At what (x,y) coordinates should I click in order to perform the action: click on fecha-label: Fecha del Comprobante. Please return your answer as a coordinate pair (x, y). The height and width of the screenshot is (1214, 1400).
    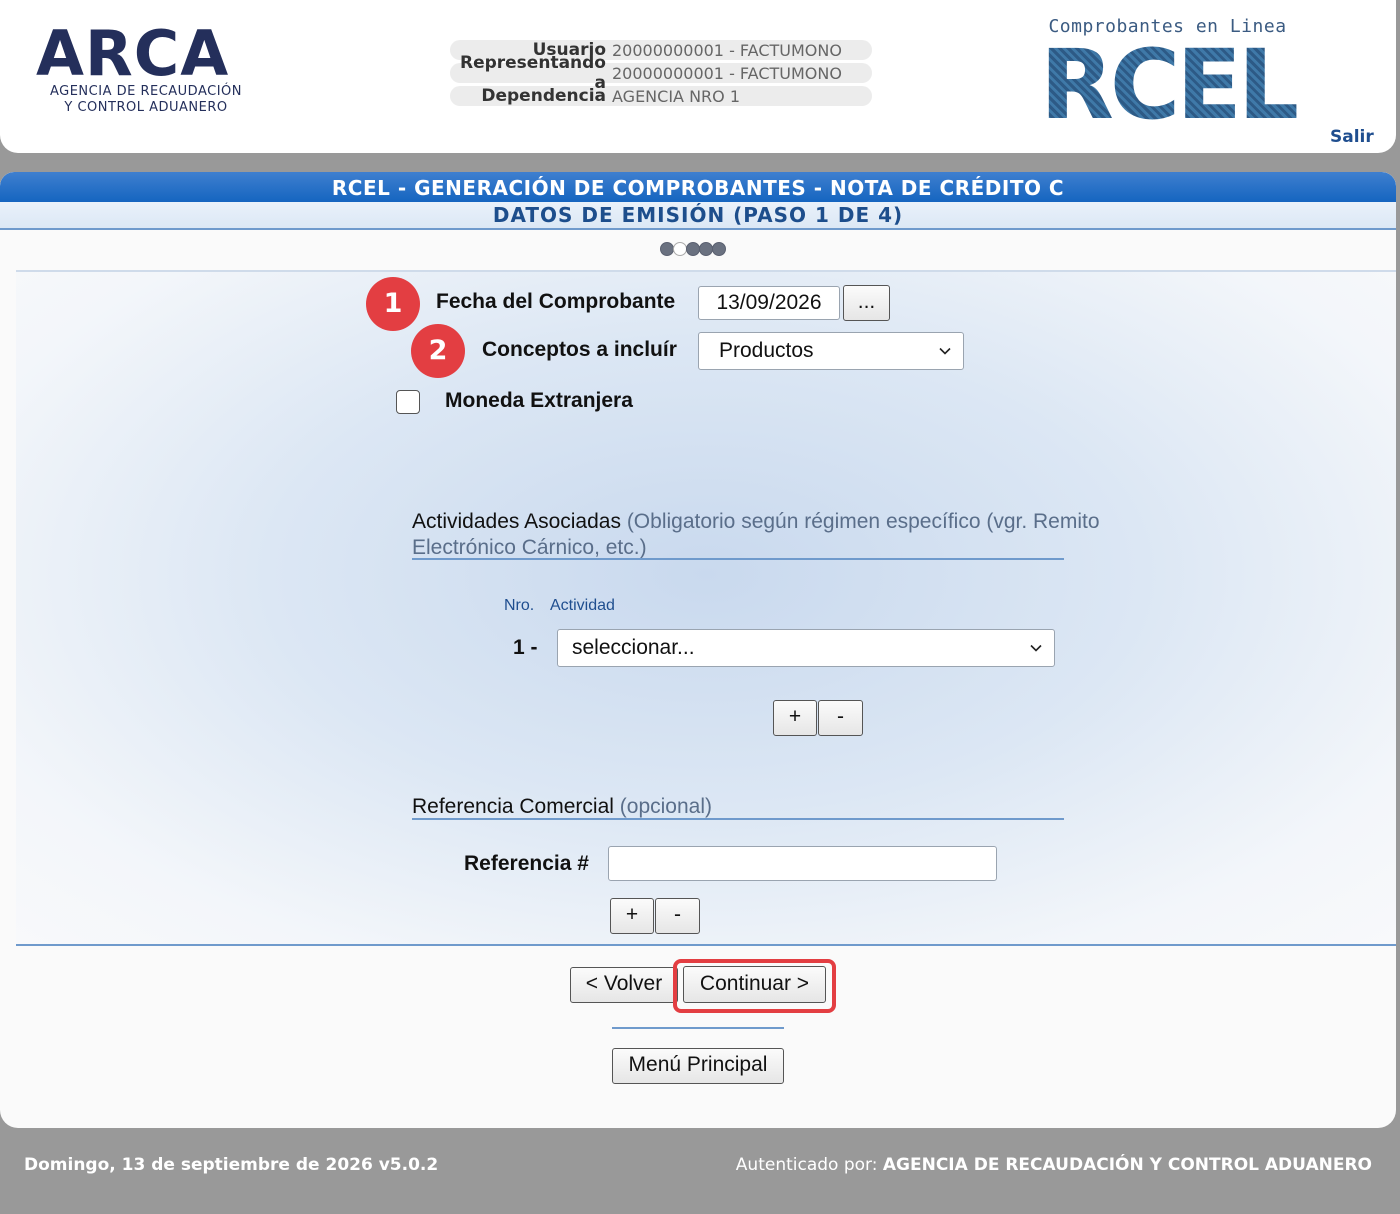
    Looking at the image, I should click on (556, 301).